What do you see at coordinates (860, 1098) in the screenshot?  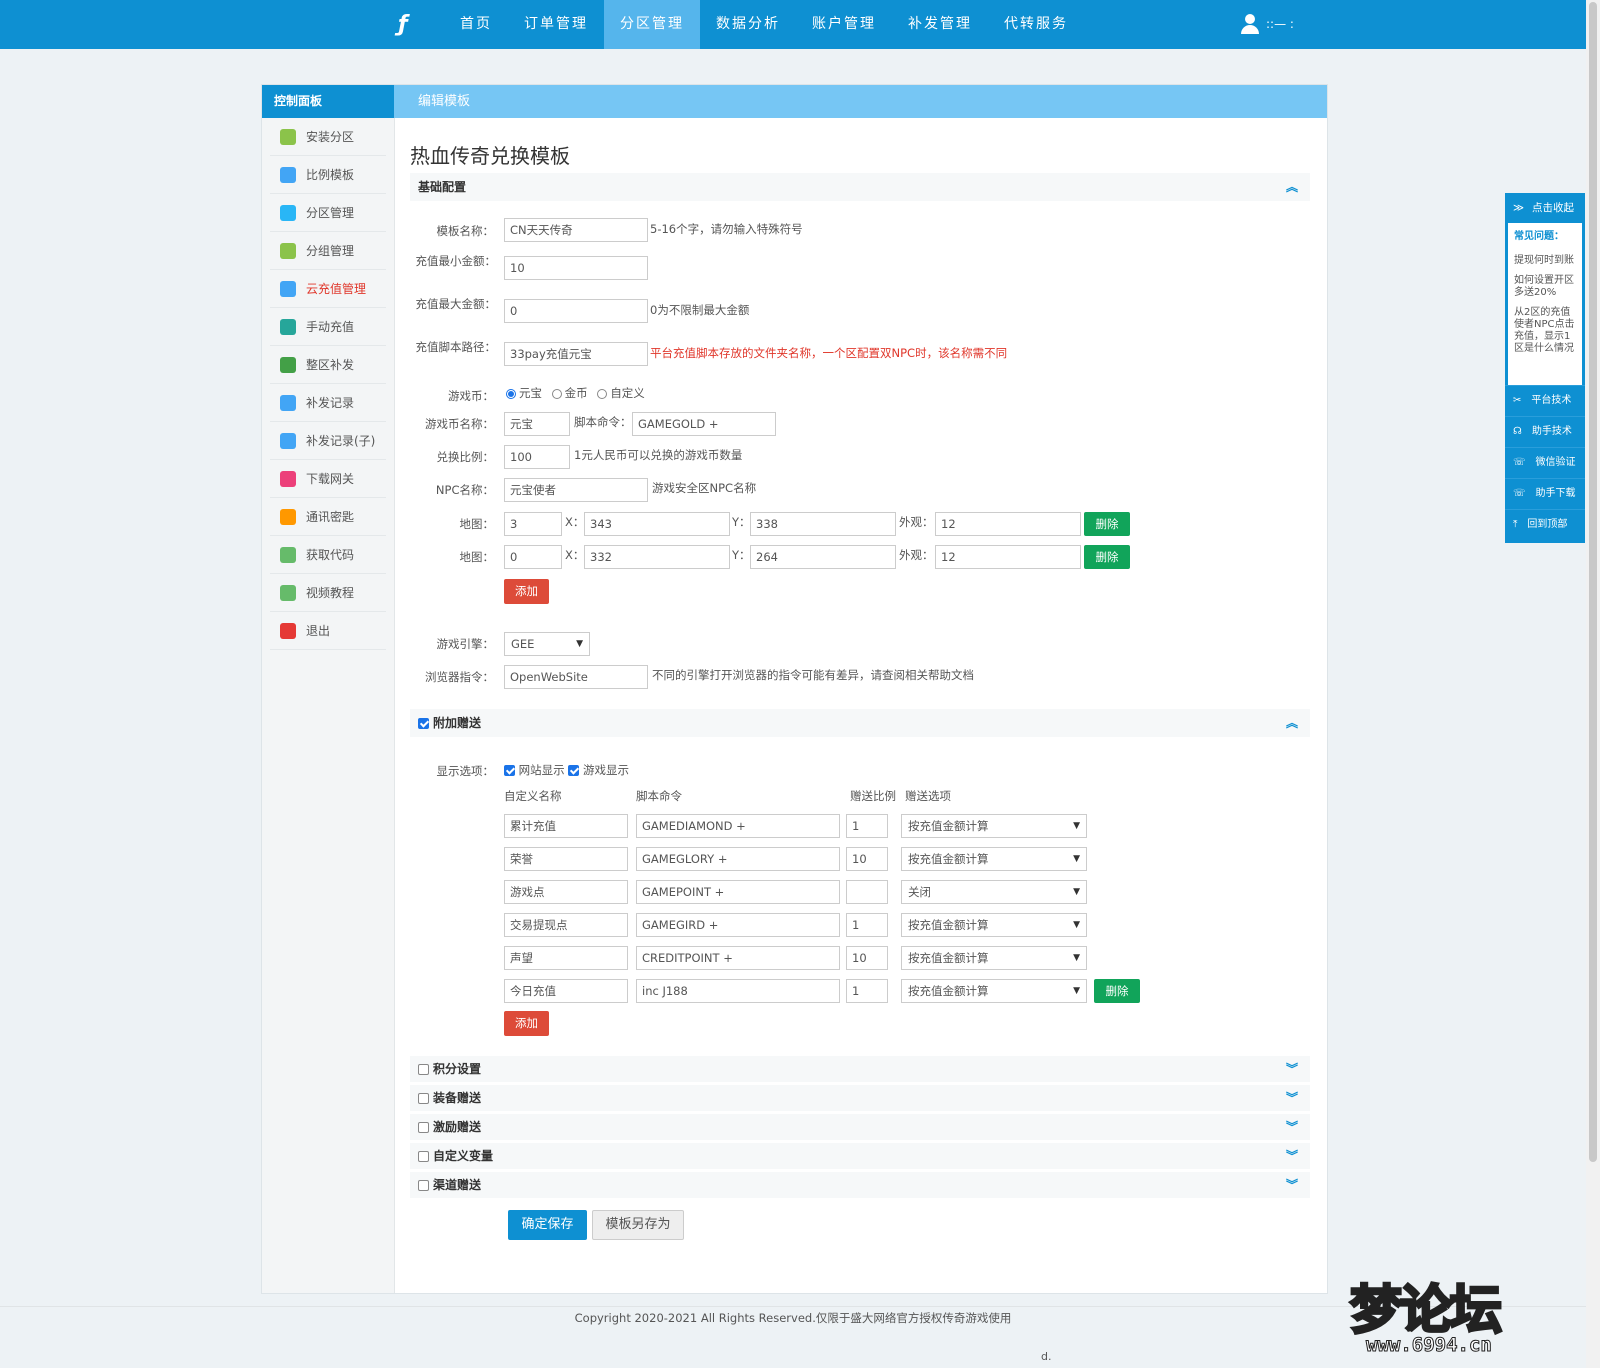 I see `collapsed-section: 装备赠送 ︾` at bounding box center [860, 1098].